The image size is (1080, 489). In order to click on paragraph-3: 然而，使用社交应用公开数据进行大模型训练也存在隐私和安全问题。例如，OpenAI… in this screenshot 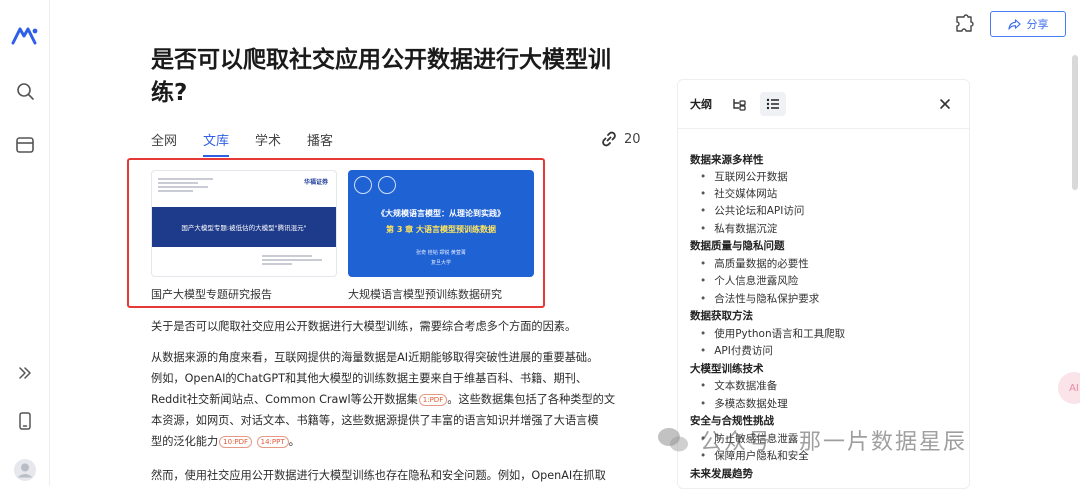, I will do `click(378, 475)`.